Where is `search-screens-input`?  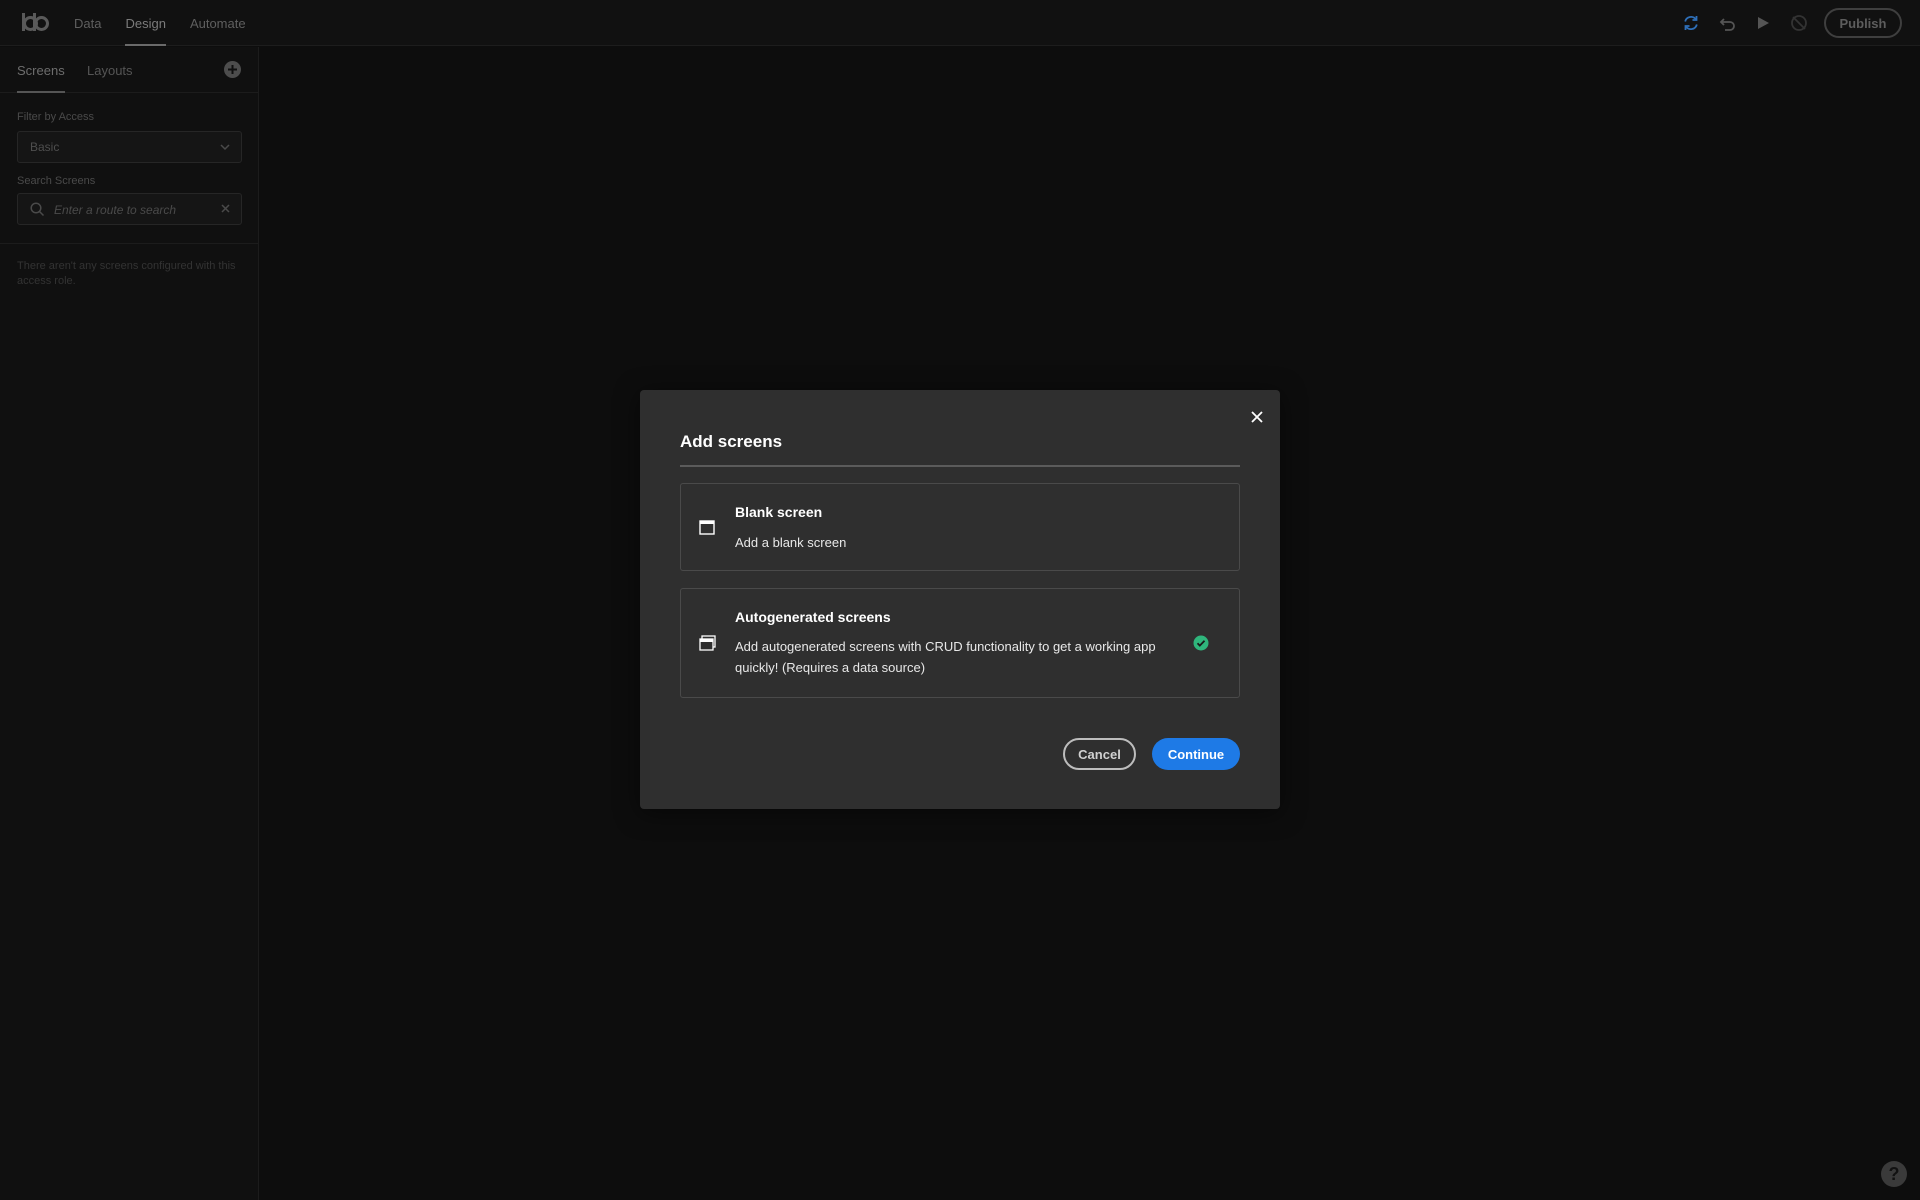 search-screens-input is located at coordinates (134, 210).